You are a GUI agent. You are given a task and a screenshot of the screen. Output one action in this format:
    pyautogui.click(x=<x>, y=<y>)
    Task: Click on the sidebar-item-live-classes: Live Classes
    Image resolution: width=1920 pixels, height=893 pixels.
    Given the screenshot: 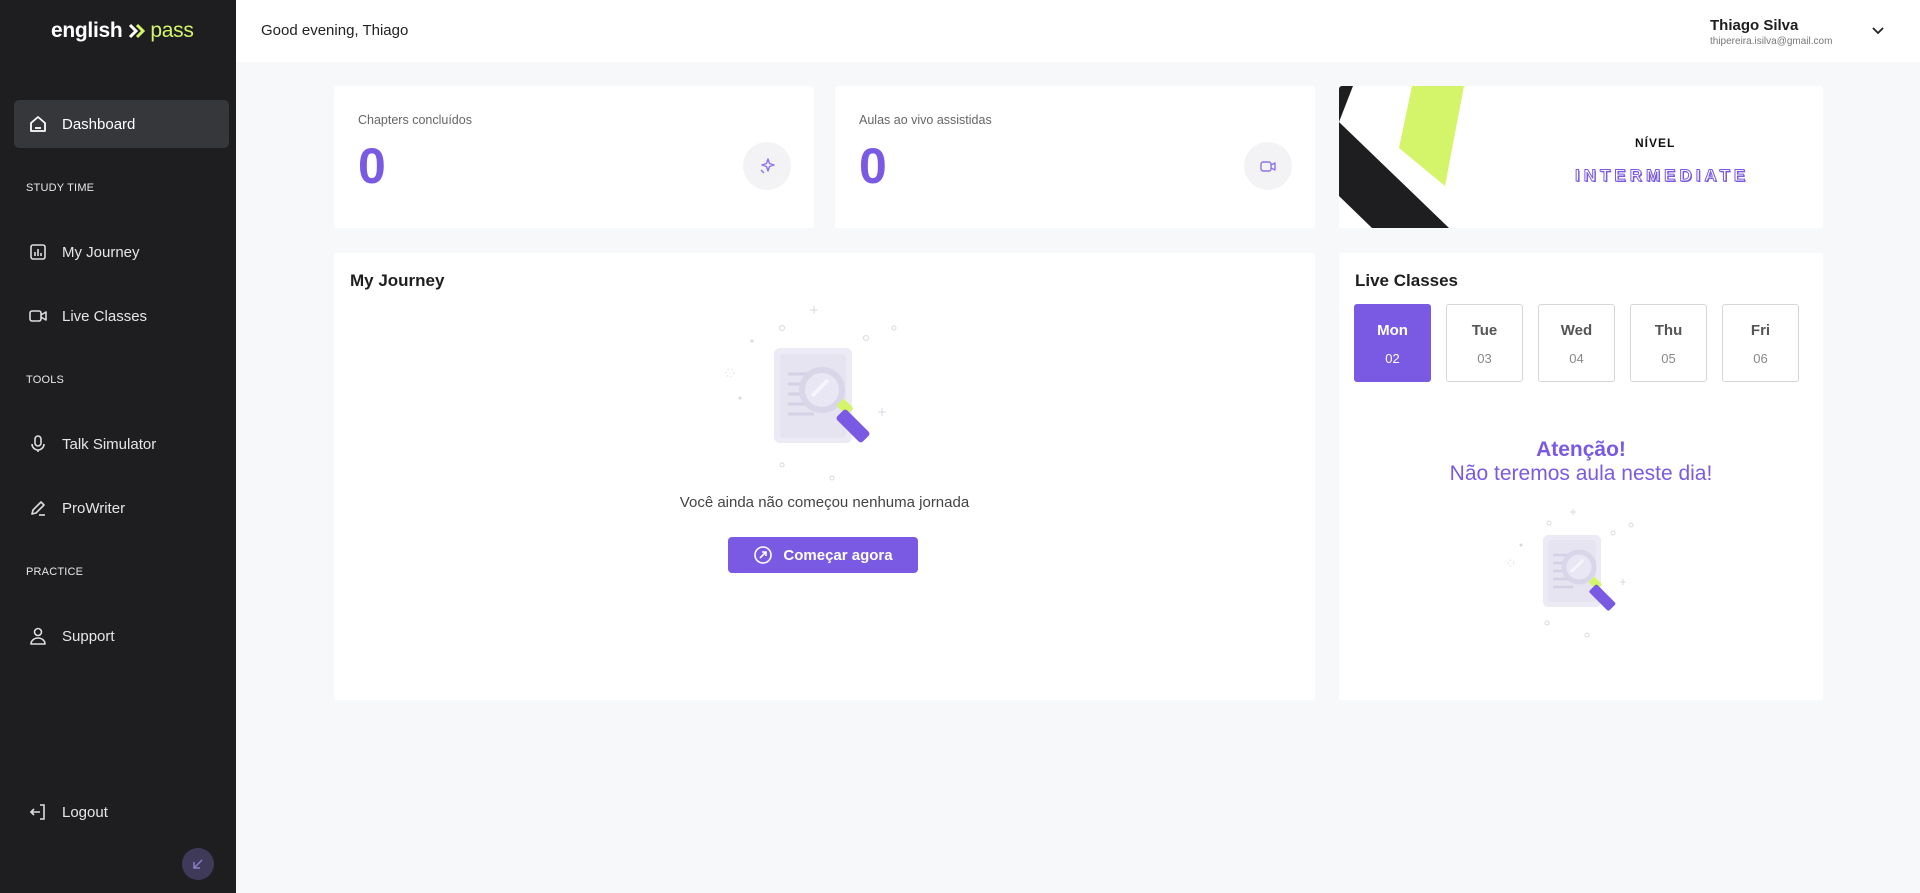 What is the action you would take?
    pyautogui.click(x=121, y=316)
    